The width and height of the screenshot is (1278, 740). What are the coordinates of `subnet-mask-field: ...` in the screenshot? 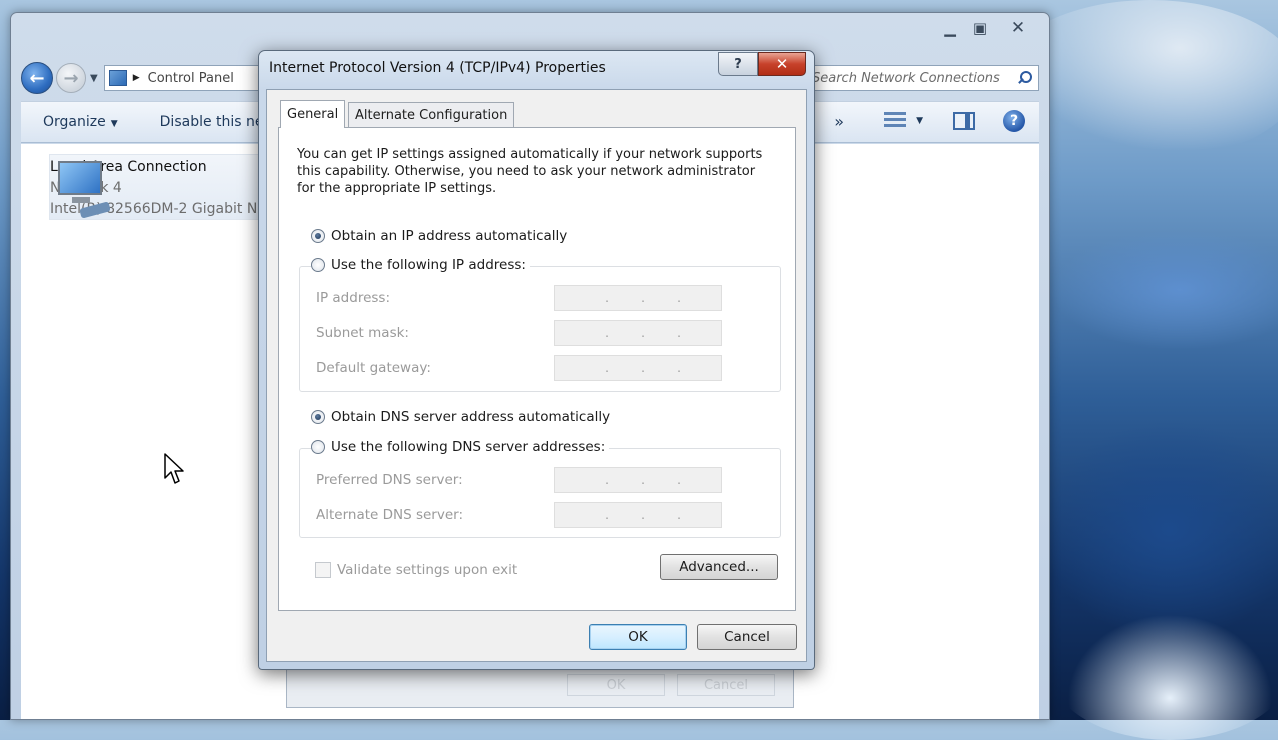 It's located at (638, 333).